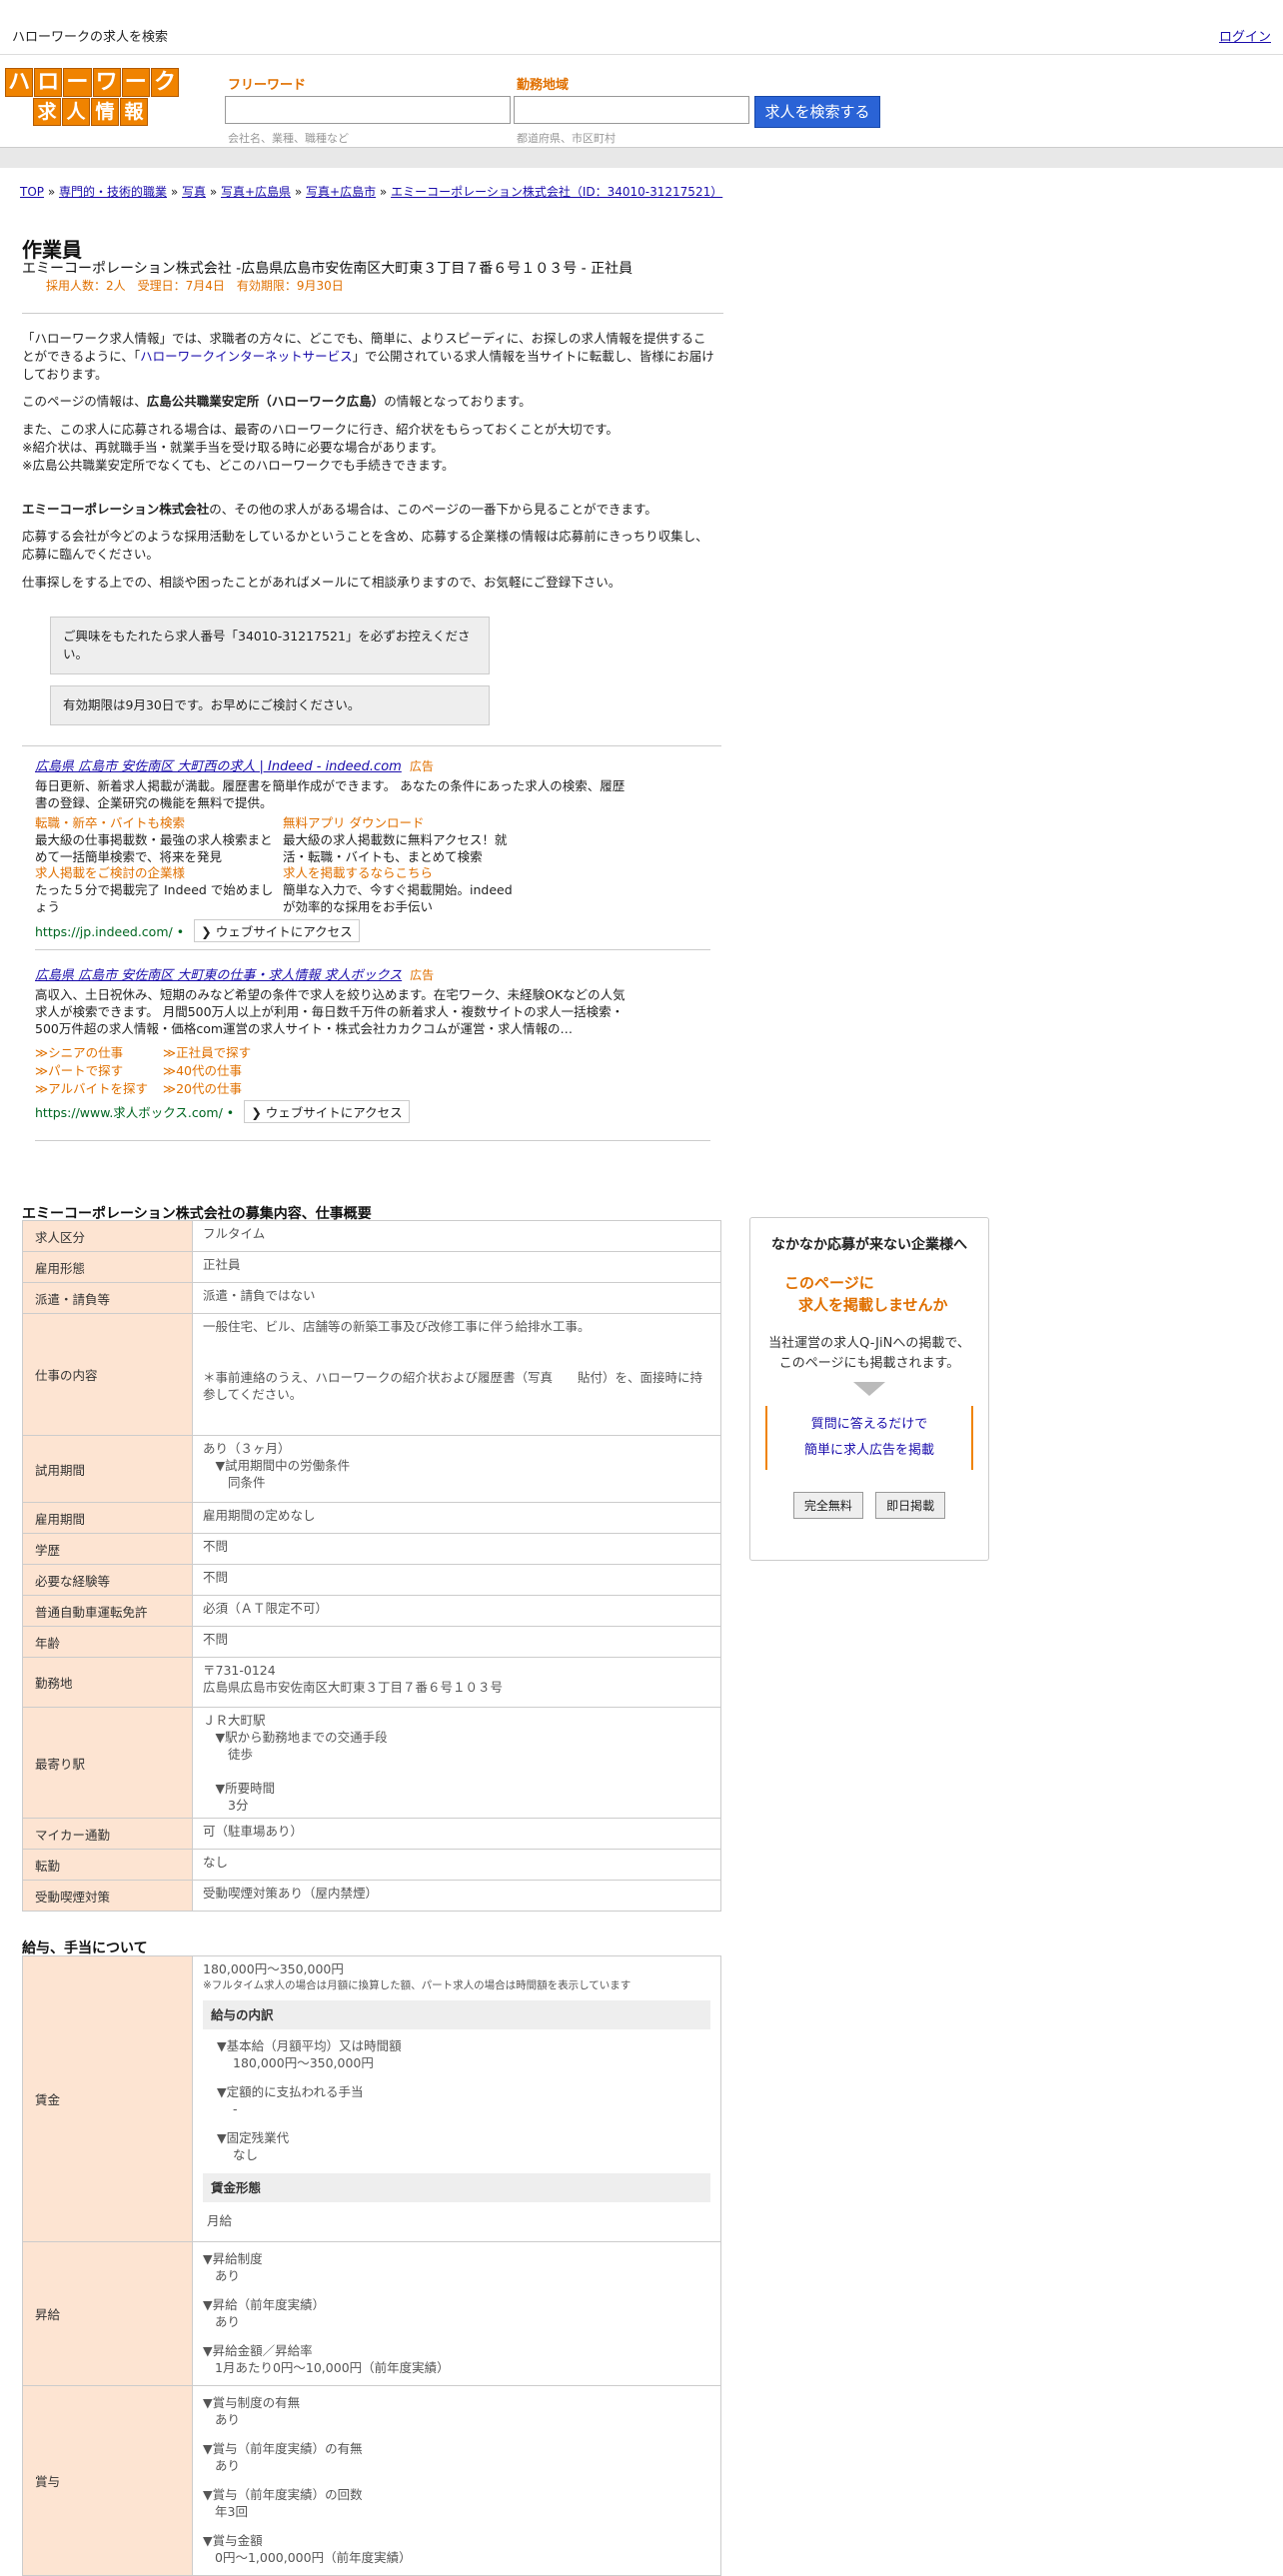 The height and width of the screenshot is (2576, 1283). Describe the element at coordinates (869, 1425) in the screenshot. I see `promo-link-question: 質問に答えるだけで` at that location.